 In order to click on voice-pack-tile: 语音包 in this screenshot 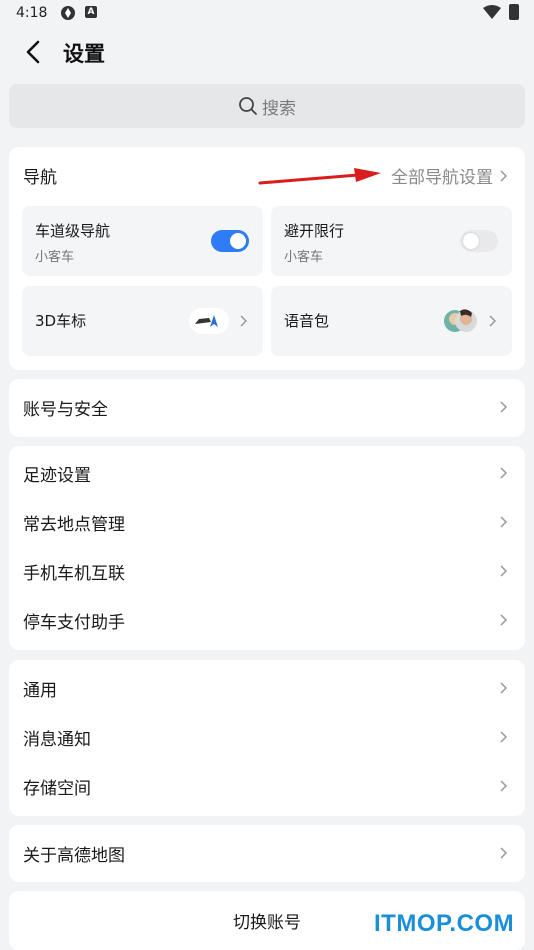, I will do `click(391, 321)`.